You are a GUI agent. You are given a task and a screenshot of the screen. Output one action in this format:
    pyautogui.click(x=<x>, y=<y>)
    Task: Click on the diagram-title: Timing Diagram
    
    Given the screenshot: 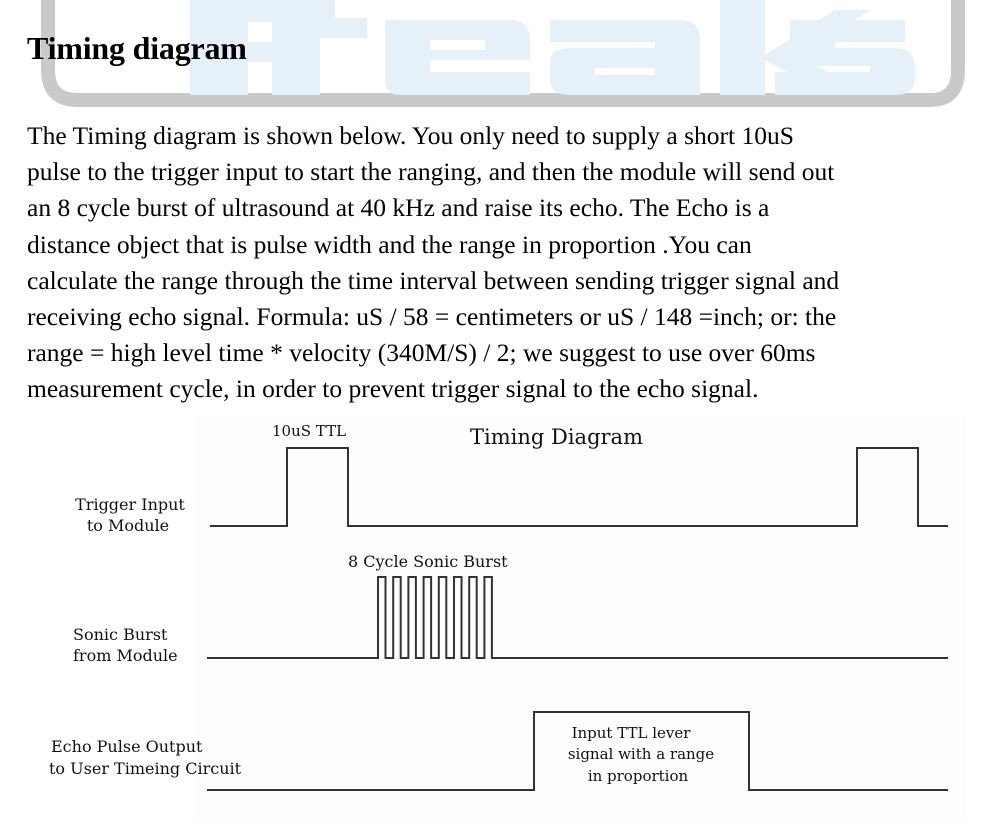 What is the action you would take?
    pyautogui.click(x=556, y=437)
    